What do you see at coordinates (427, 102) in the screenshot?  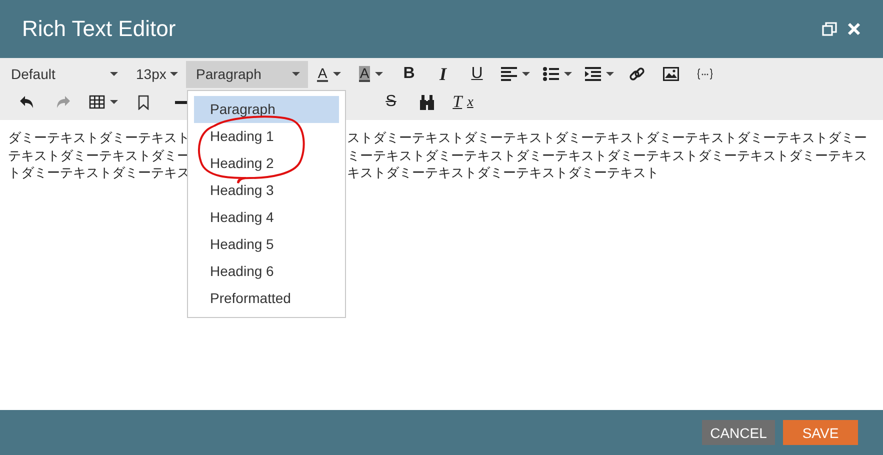 I see `binoculars-icon` at bounding box center [427, 102].